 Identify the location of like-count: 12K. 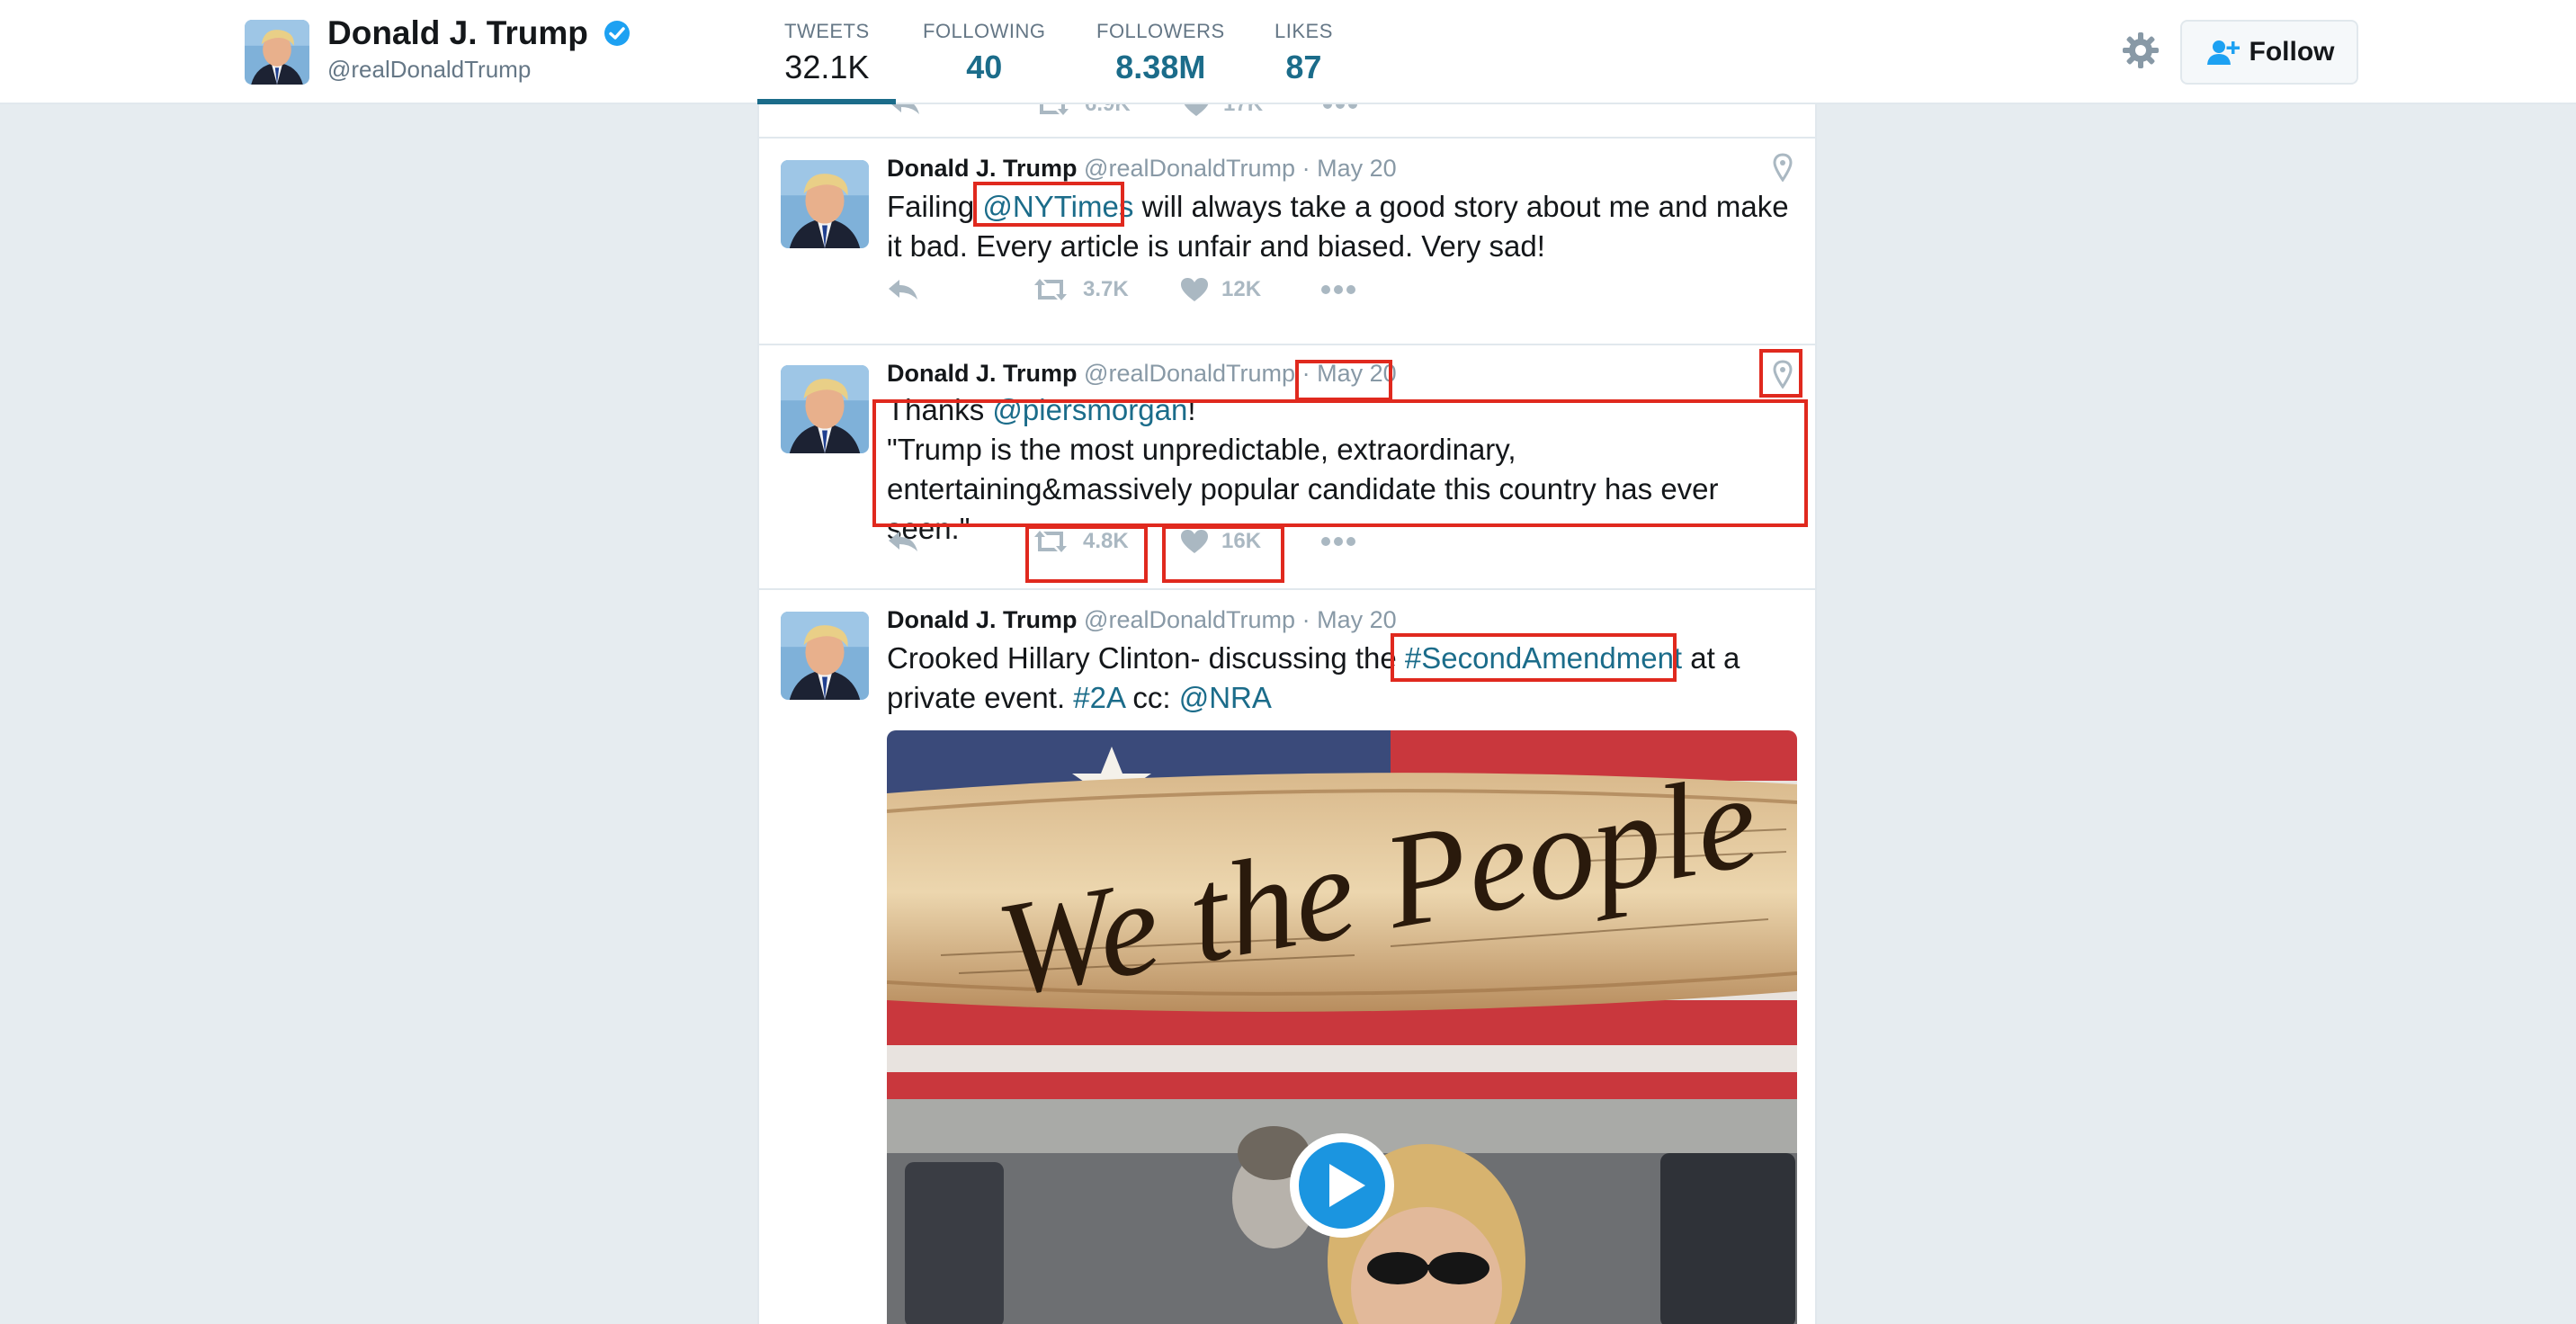
(1241, 289).